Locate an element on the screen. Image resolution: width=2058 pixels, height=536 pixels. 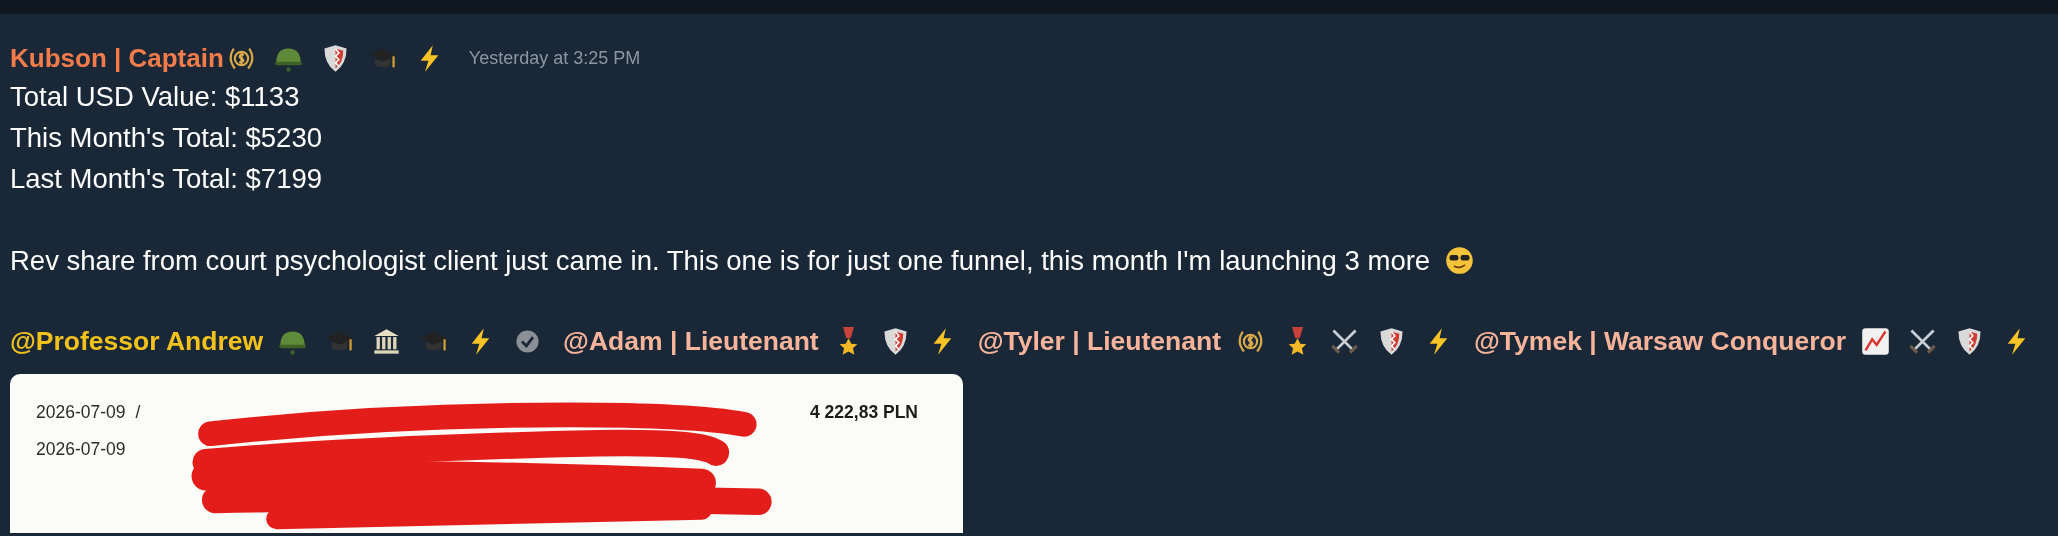
user-mention: @Adam | Lieutenant is located at coordinates (691, 341).